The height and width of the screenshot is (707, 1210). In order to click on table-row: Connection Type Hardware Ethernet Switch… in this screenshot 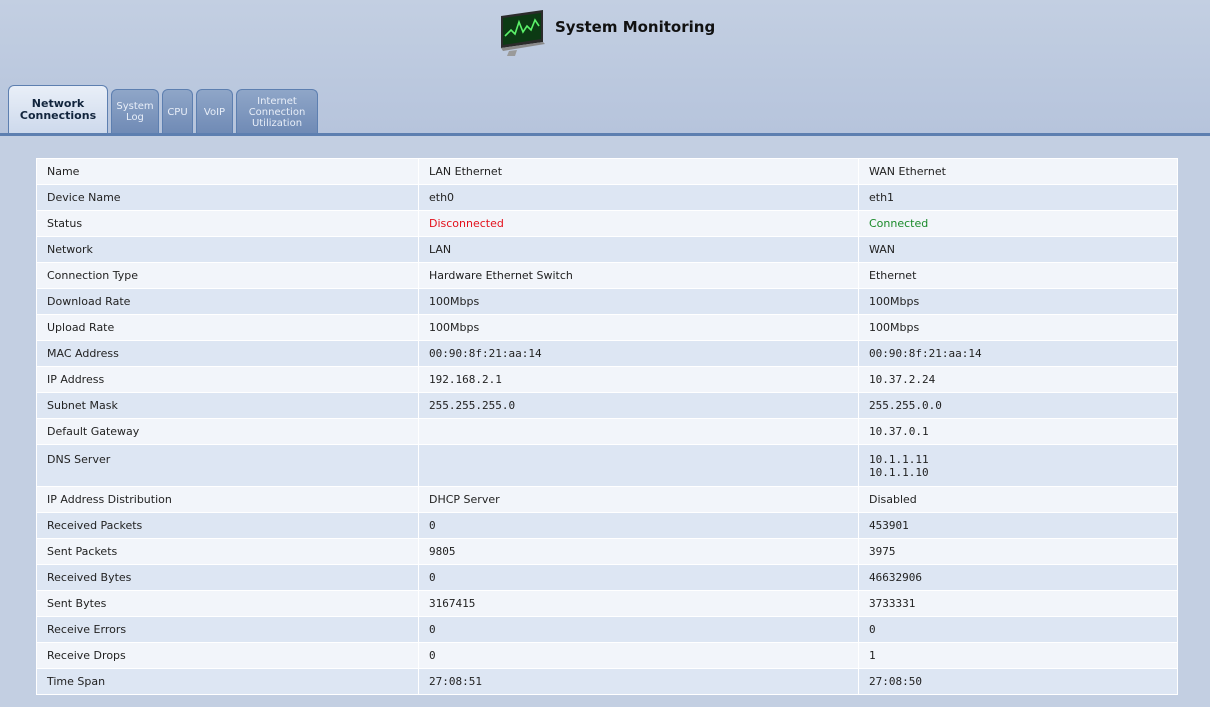, I will do `click(607, 275)`.